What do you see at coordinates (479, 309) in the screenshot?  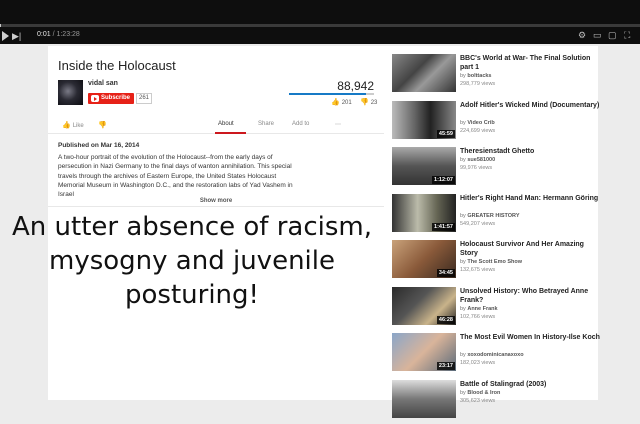 I see `recommended-video-channel: by Anne Frank` at bounding box center [479, 309].